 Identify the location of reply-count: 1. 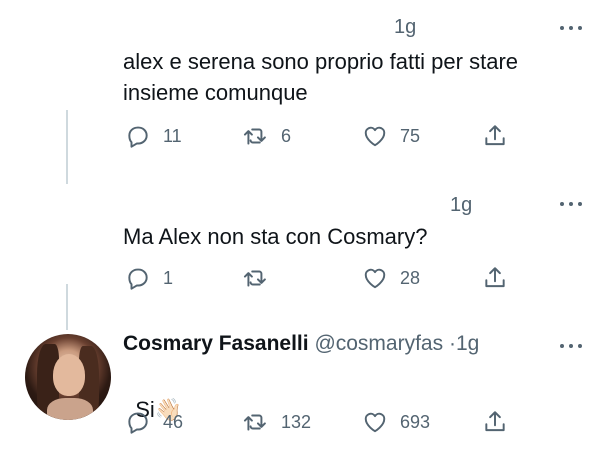
(168, 277).